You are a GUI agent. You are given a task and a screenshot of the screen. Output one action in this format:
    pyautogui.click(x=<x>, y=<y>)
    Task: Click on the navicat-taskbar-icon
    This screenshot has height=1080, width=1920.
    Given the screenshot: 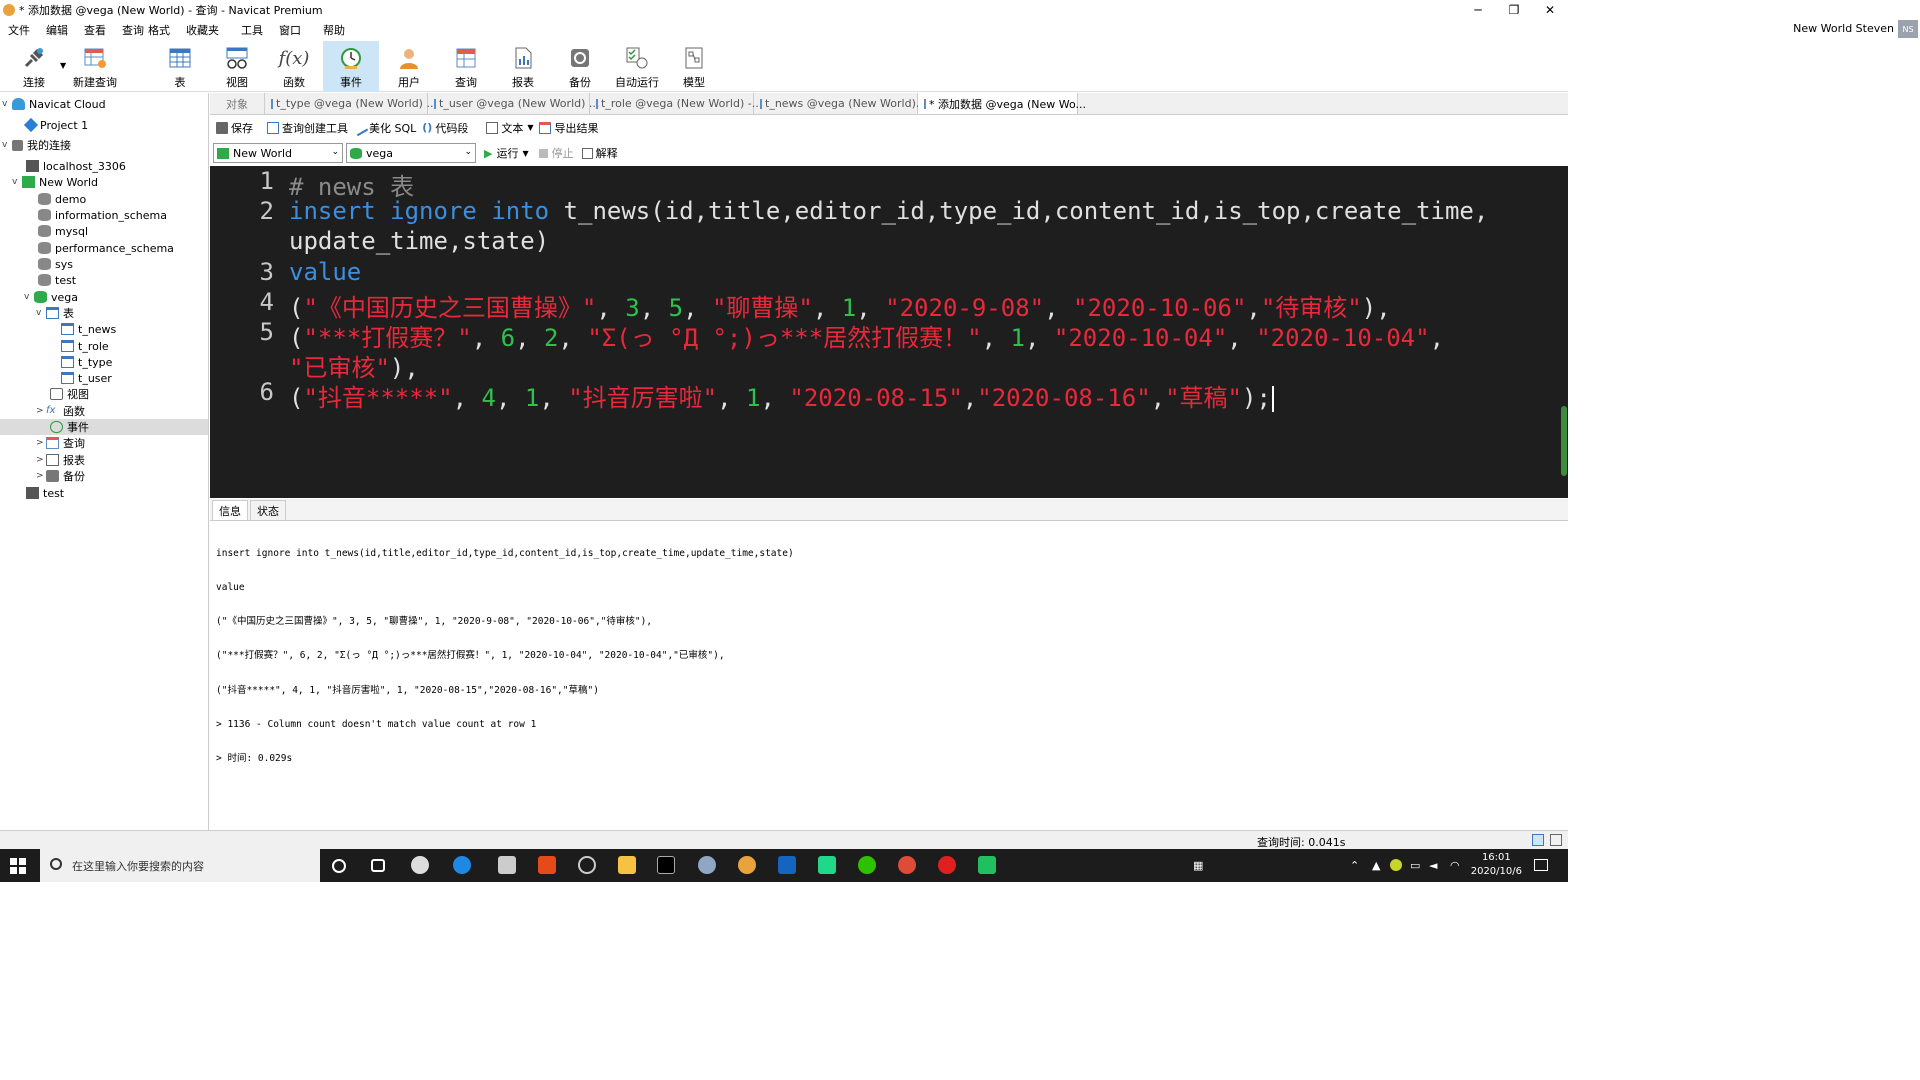 What is the action you would take?
    pyautogui.click(x=747, y=865)
    